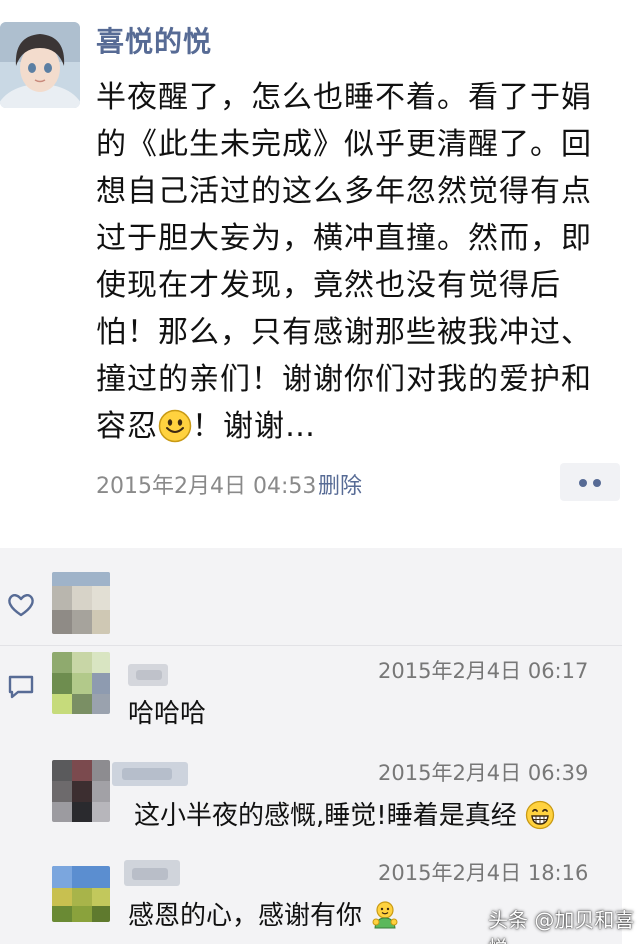  Describe the element at coordinates (561, 926) in the screenshot. I see `watermark: 头条 @加贝和喜悦` at that location.